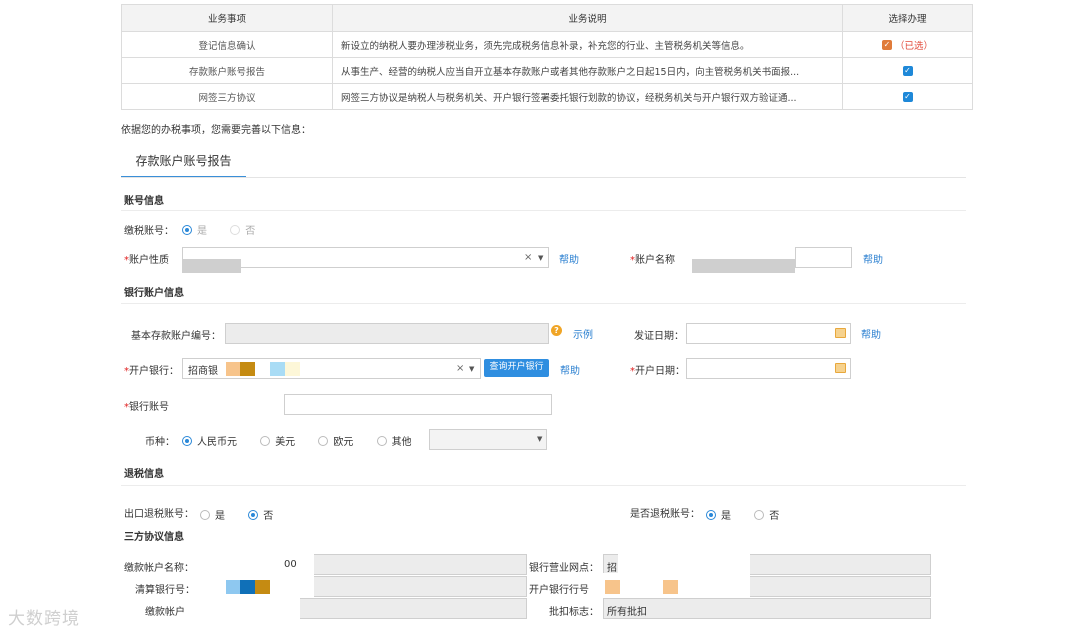  I want to click on currency-other-select, so click(488, 439).